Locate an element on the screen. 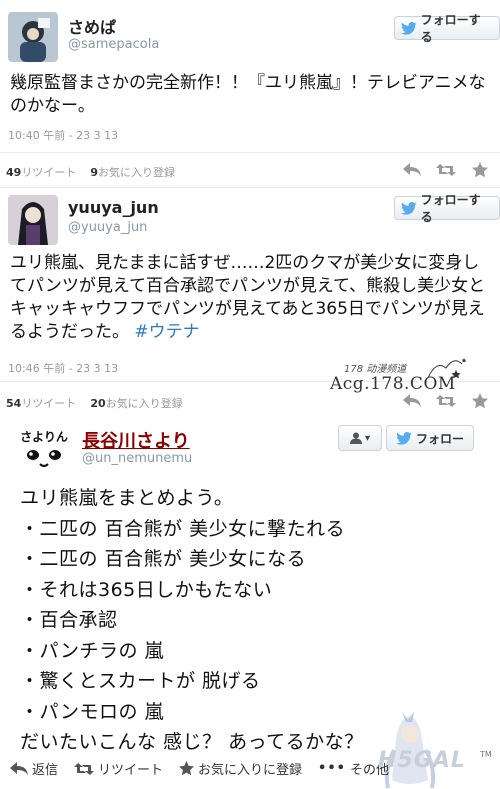 The height and width of the screenshot is (789, 500). text-line: ・百合承認 is located at coordinates (69, 620).